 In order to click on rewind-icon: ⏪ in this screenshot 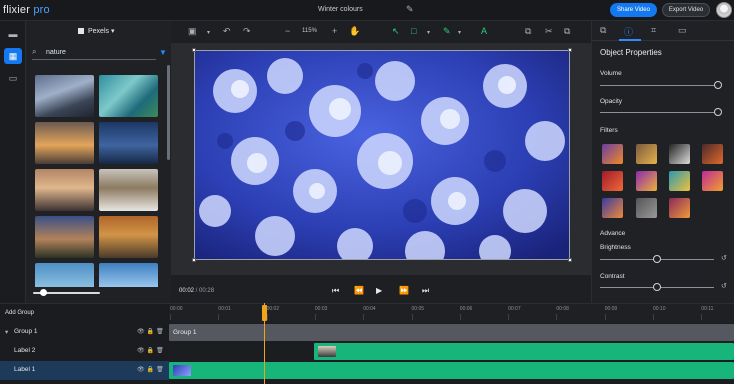, I will do `click(359, 290)`.